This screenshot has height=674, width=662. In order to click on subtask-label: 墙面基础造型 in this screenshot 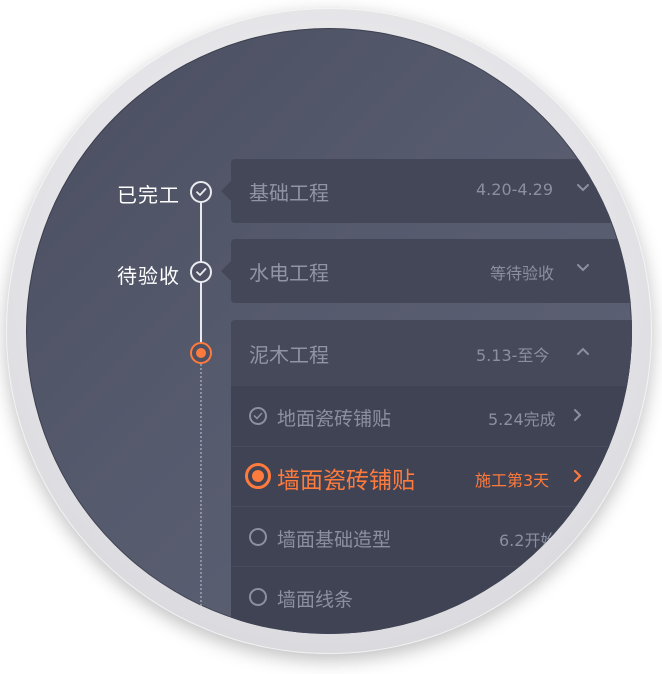, I will do `click(334, 540)`.